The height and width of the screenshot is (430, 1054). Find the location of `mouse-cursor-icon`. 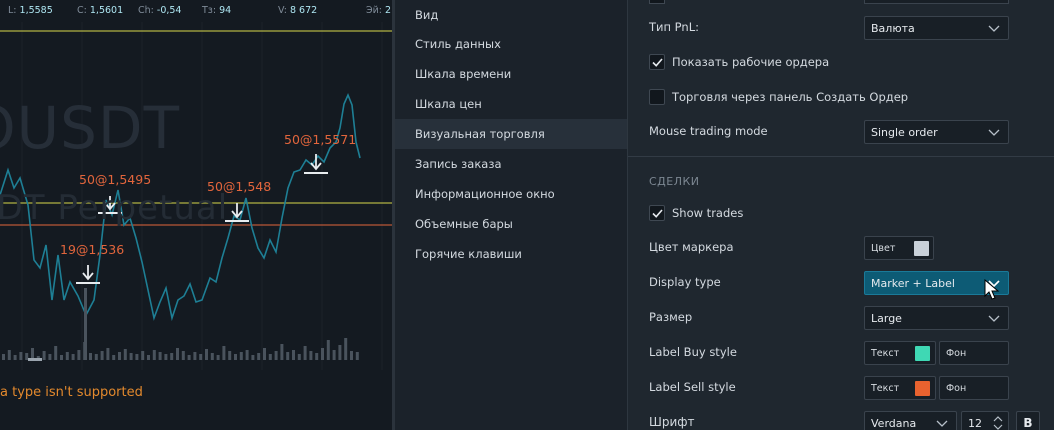

mouse-cursor-icon is located at coordinates (992, 289).